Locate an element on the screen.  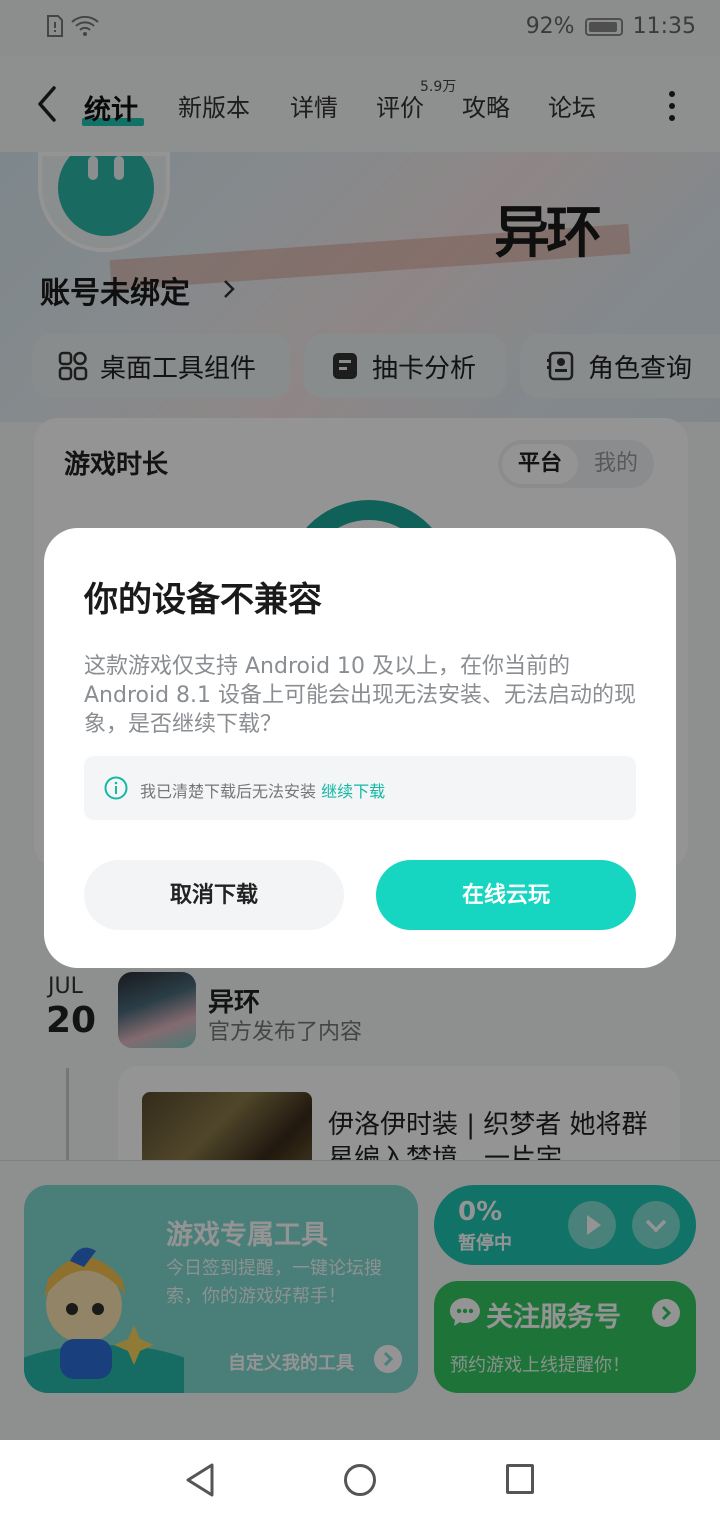
system-back-icon is located at coordinates (200, 1480).